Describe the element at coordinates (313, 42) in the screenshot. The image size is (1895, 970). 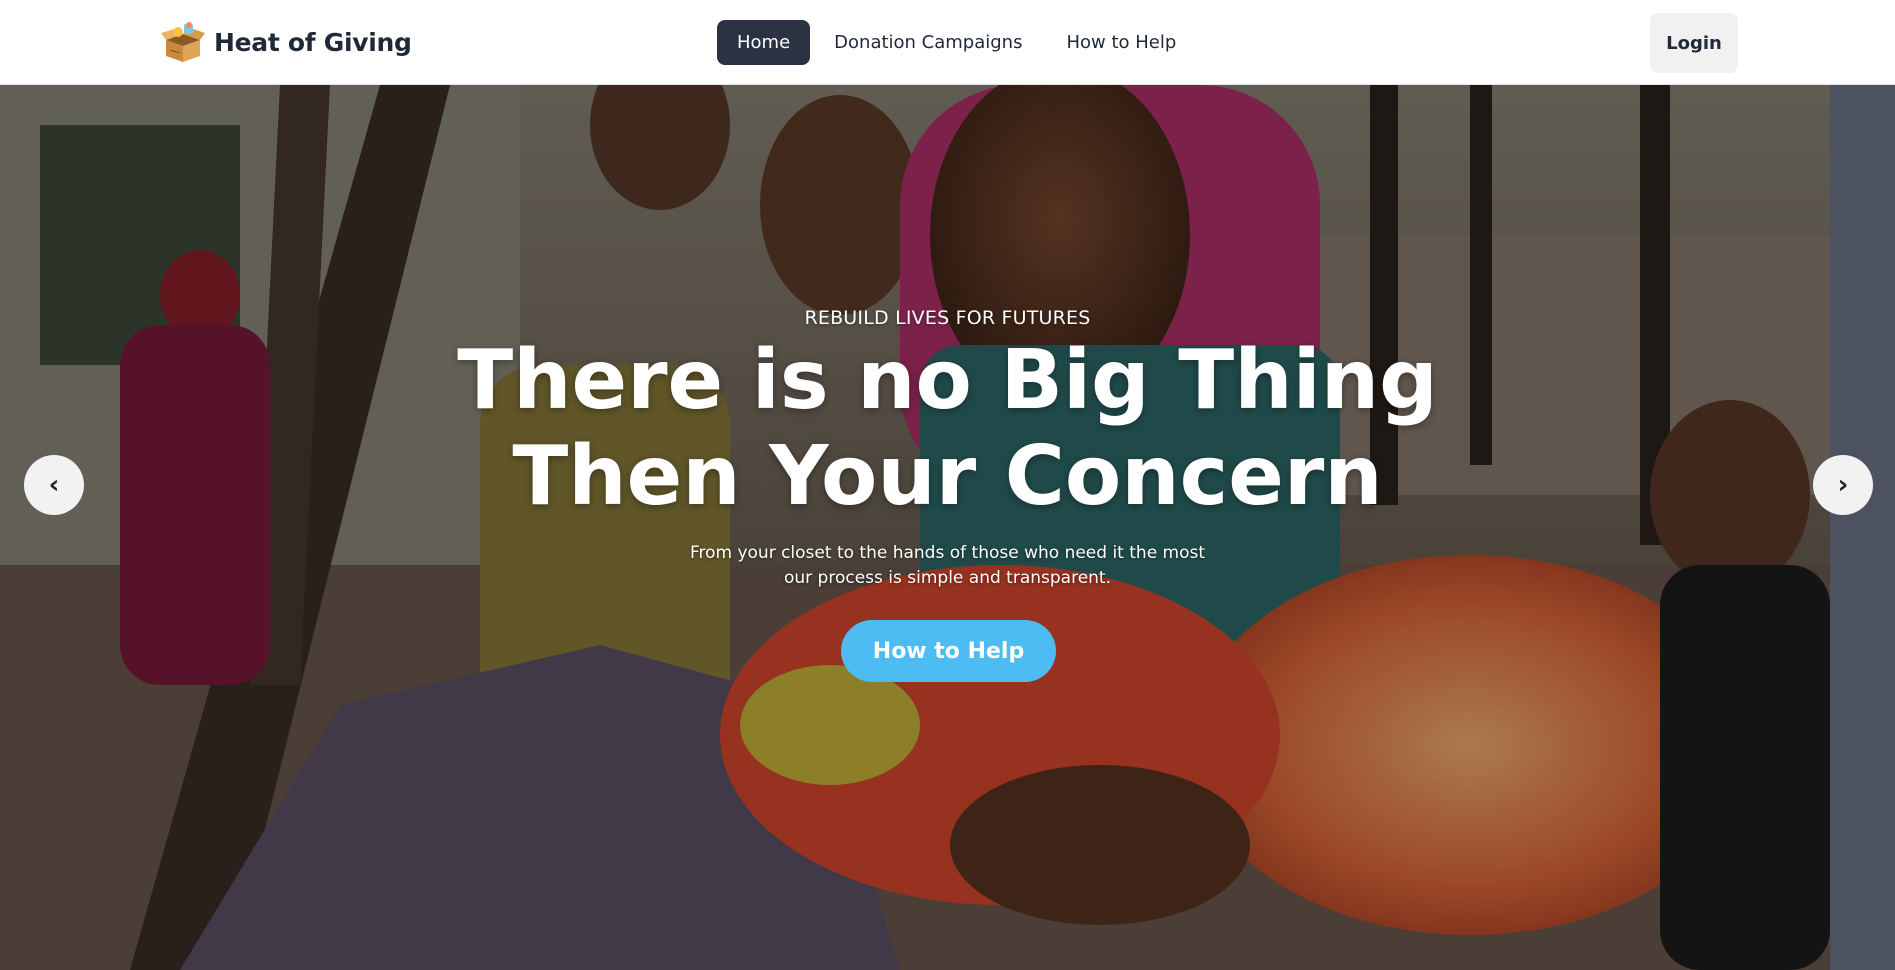
I see `brand-name: Heat of Giving` at that location.